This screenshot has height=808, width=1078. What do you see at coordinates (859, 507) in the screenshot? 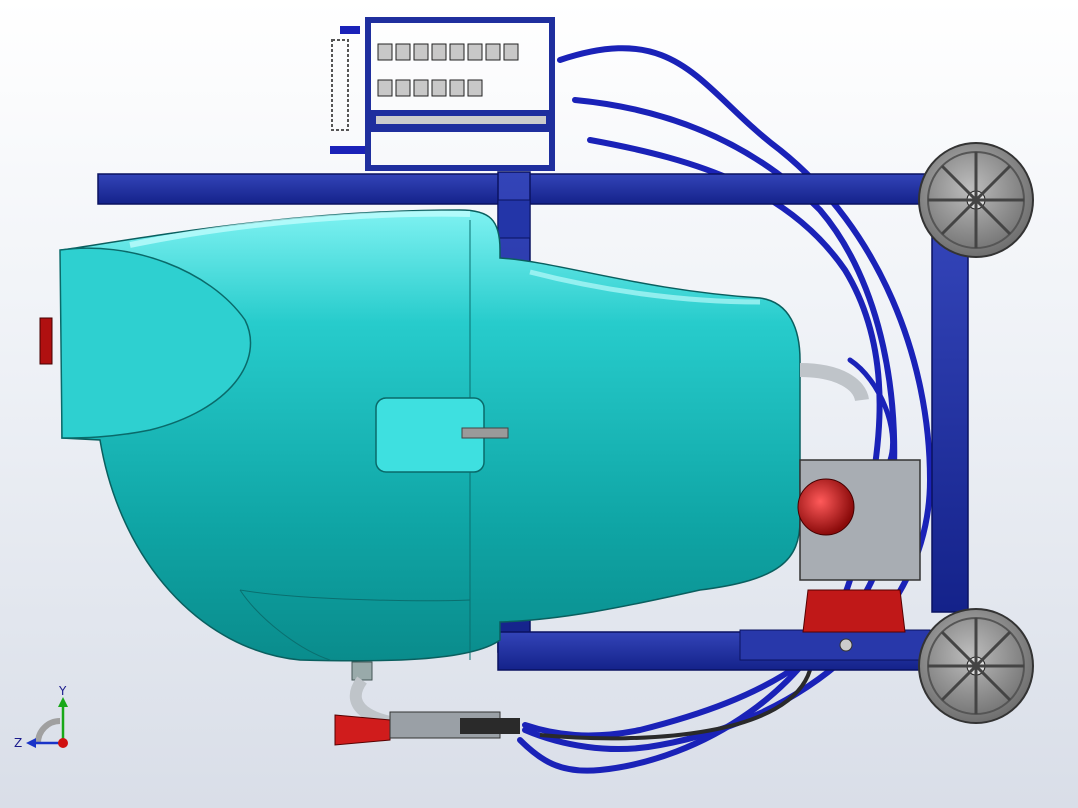
I see `pump-assembly` at bounding box center [859, 507].